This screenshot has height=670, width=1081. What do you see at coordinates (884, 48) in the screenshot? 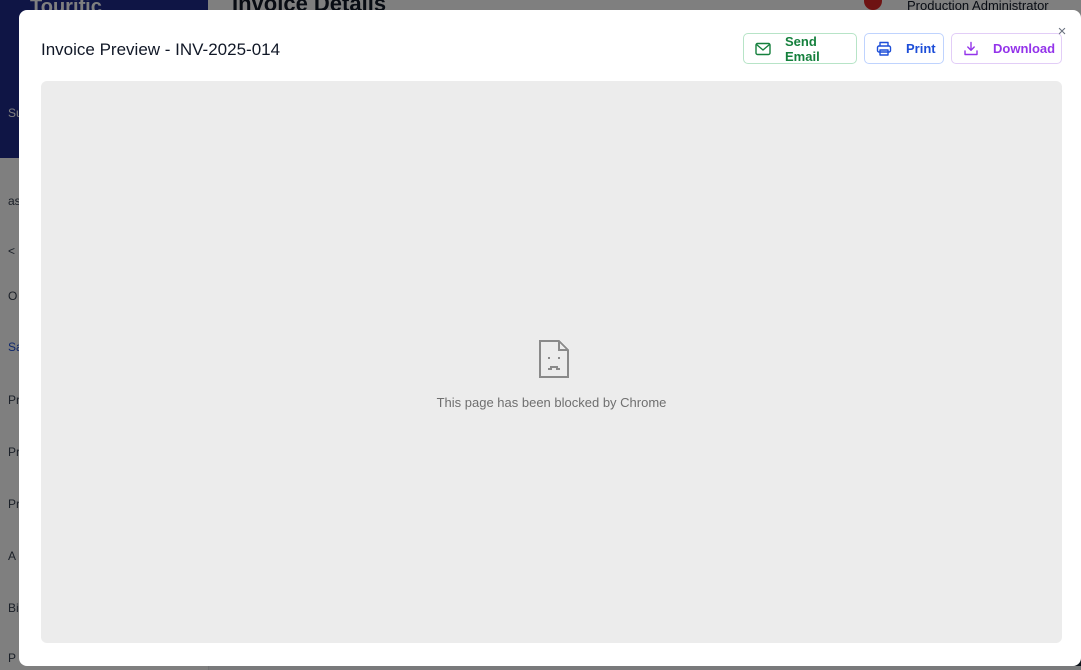
I see `printer-icon` at bounding box center [884, 48].